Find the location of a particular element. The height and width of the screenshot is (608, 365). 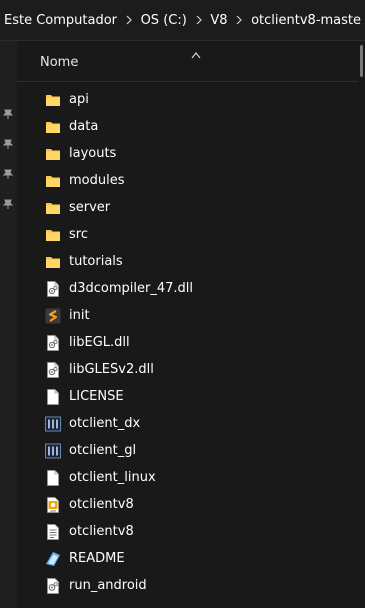

navigation-pane is located at coordinates (8, 324).